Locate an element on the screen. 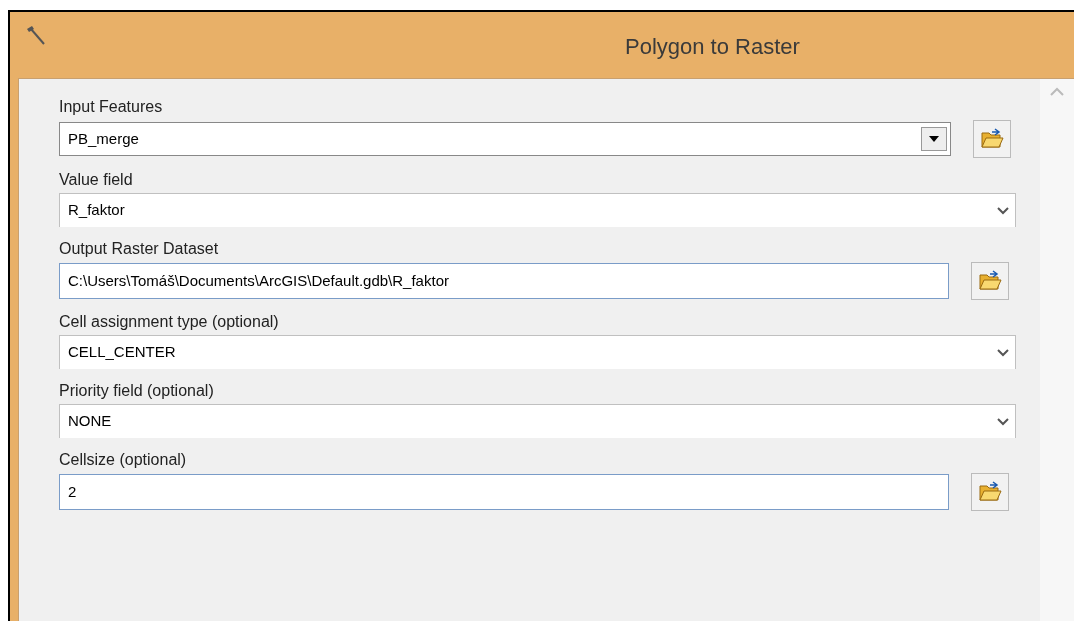 The width and height of the screenshot is (1074, 621). dropdown-button is located at coordinates (934, 139).